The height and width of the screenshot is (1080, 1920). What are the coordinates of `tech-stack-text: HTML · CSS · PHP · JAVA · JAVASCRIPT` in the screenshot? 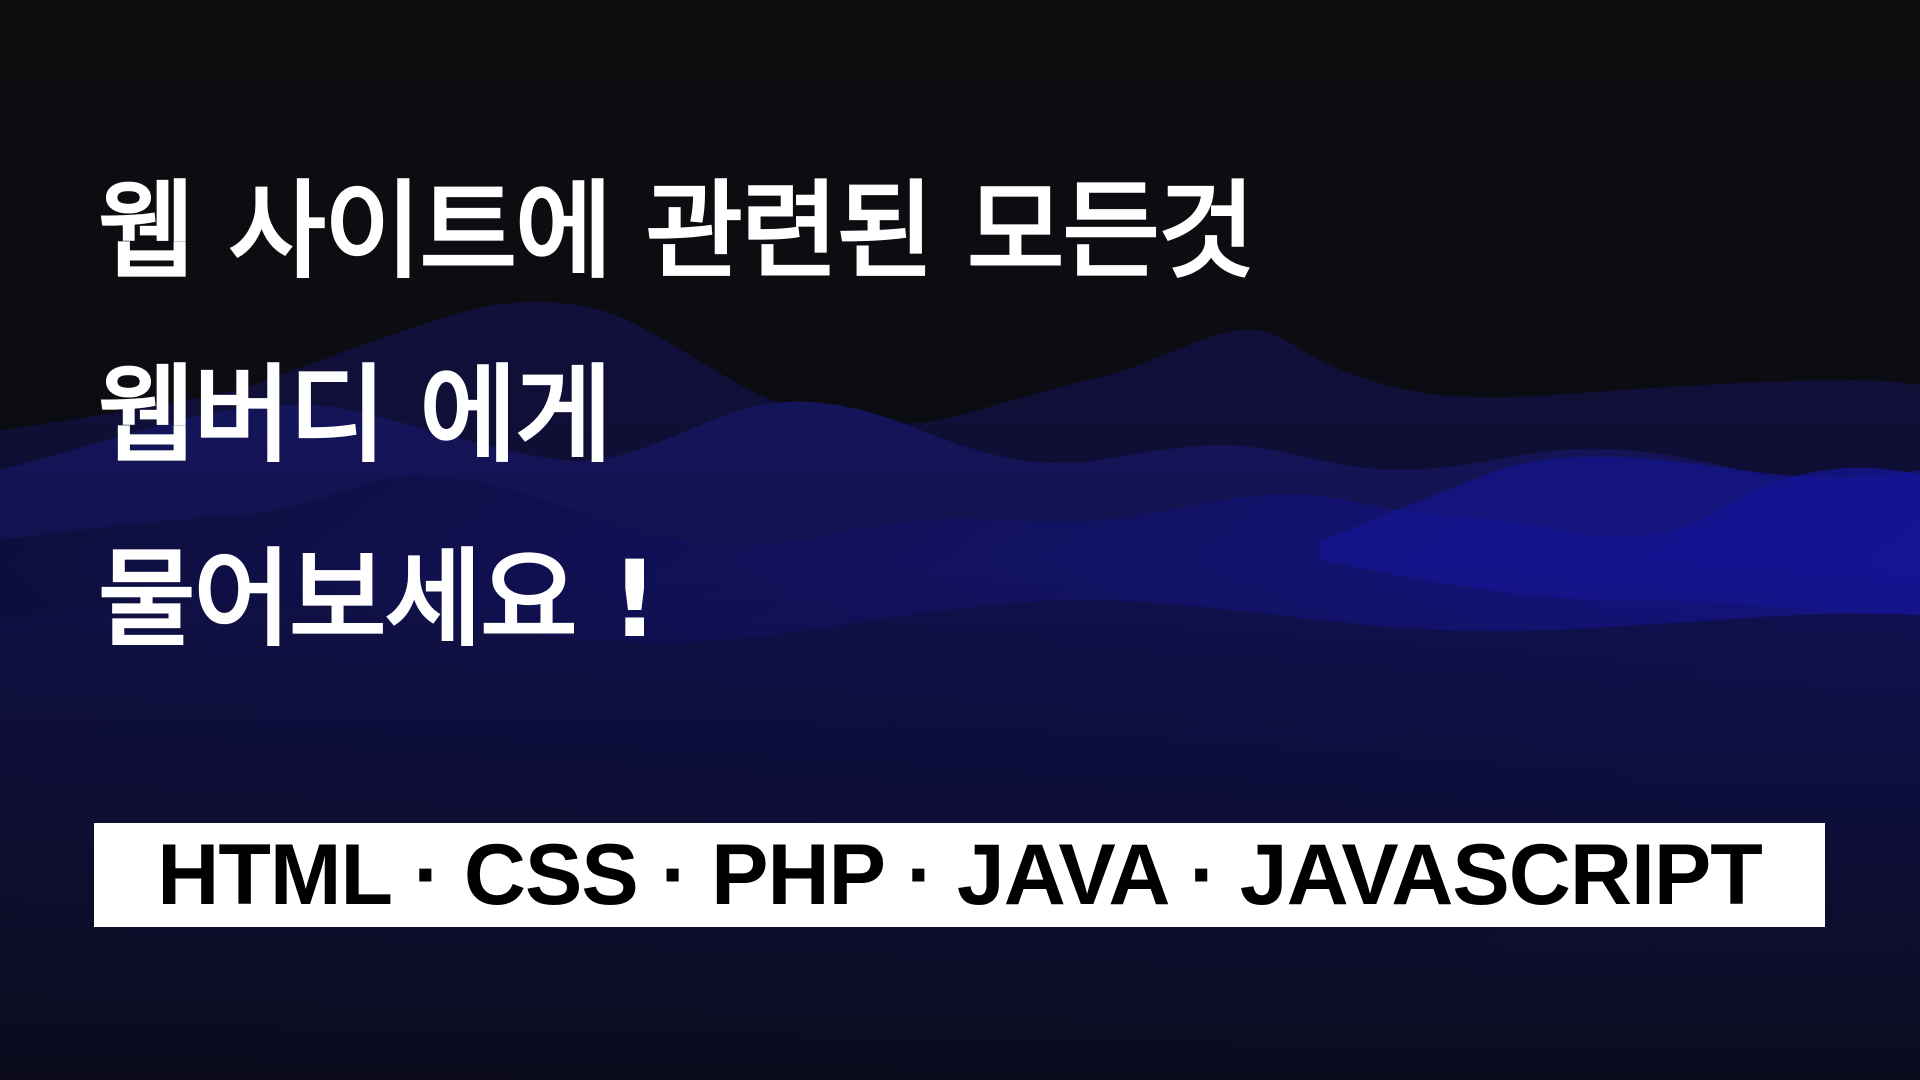 It's located at (960, 874).